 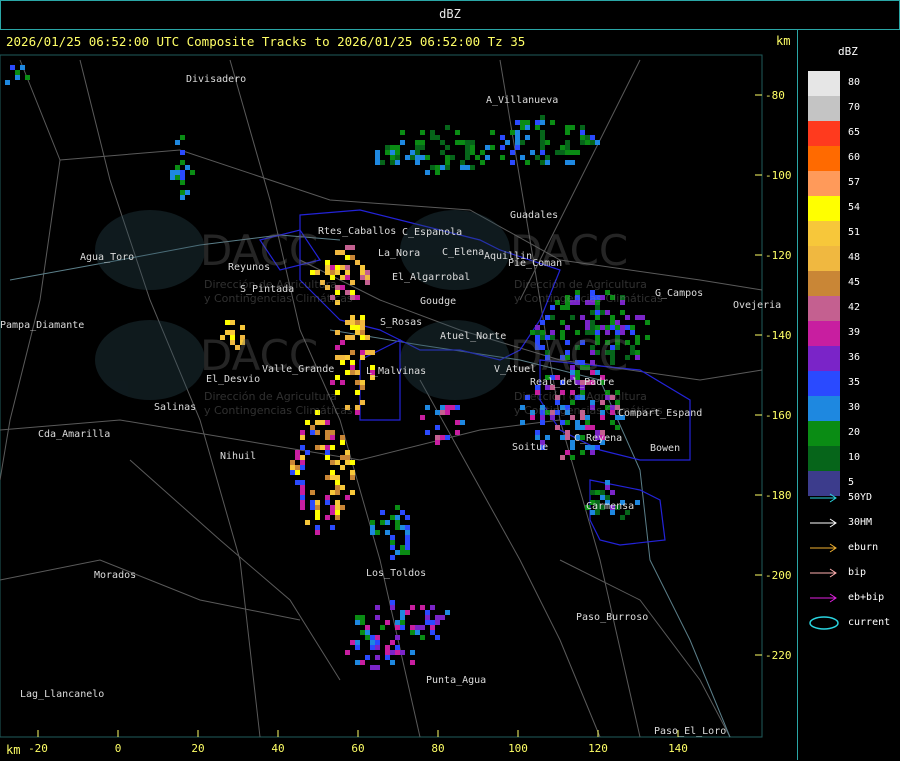 What do you see at coordinates (854, 432) in the screenshot?
I see `legend-label-20: 20` at bounding box center [854, 432].